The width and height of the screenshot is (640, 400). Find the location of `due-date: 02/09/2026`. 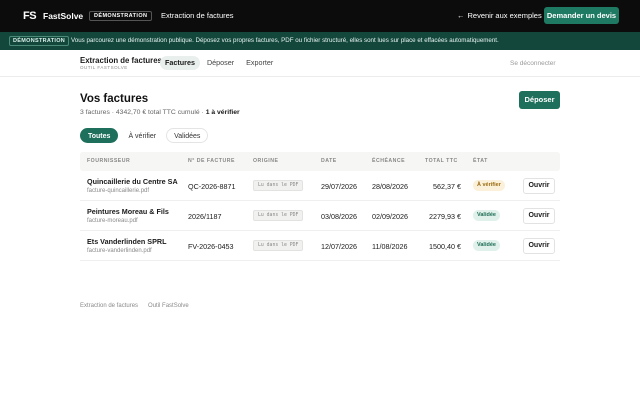

due-date: 02/09/2026 is located at coordinates (390, 216).